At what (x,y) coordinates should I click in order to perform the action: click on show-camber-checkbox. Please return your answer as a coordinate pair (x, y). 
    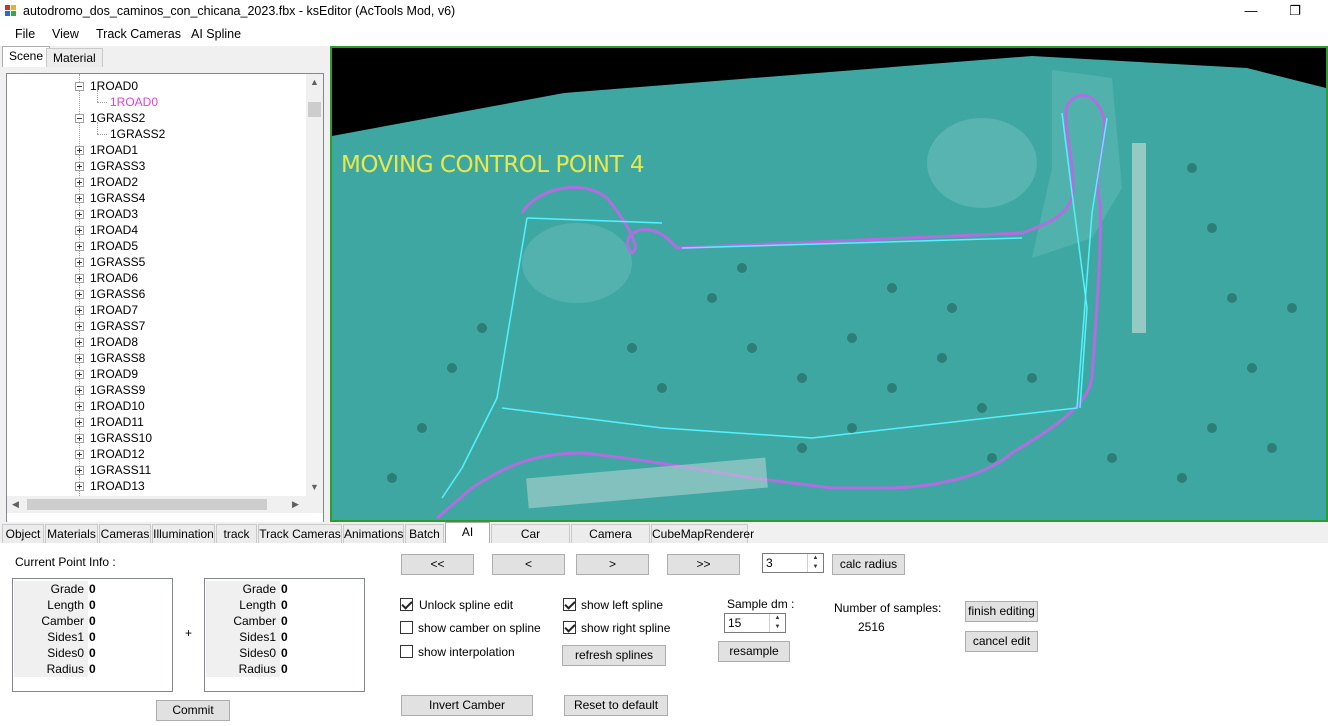
    Looking at the image, I should click on (406, 627).